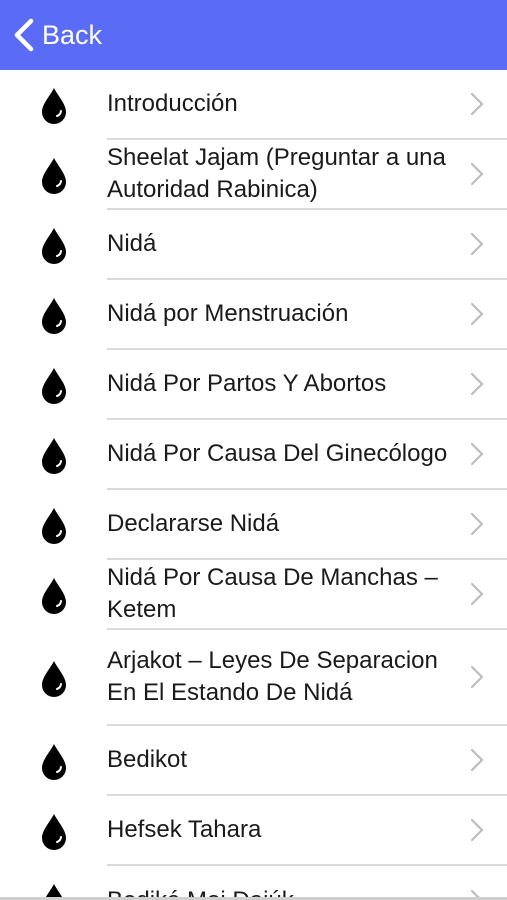 This screenshot has height=900, width=507. I want to click on chevron-left-icon, so click(24, 35).